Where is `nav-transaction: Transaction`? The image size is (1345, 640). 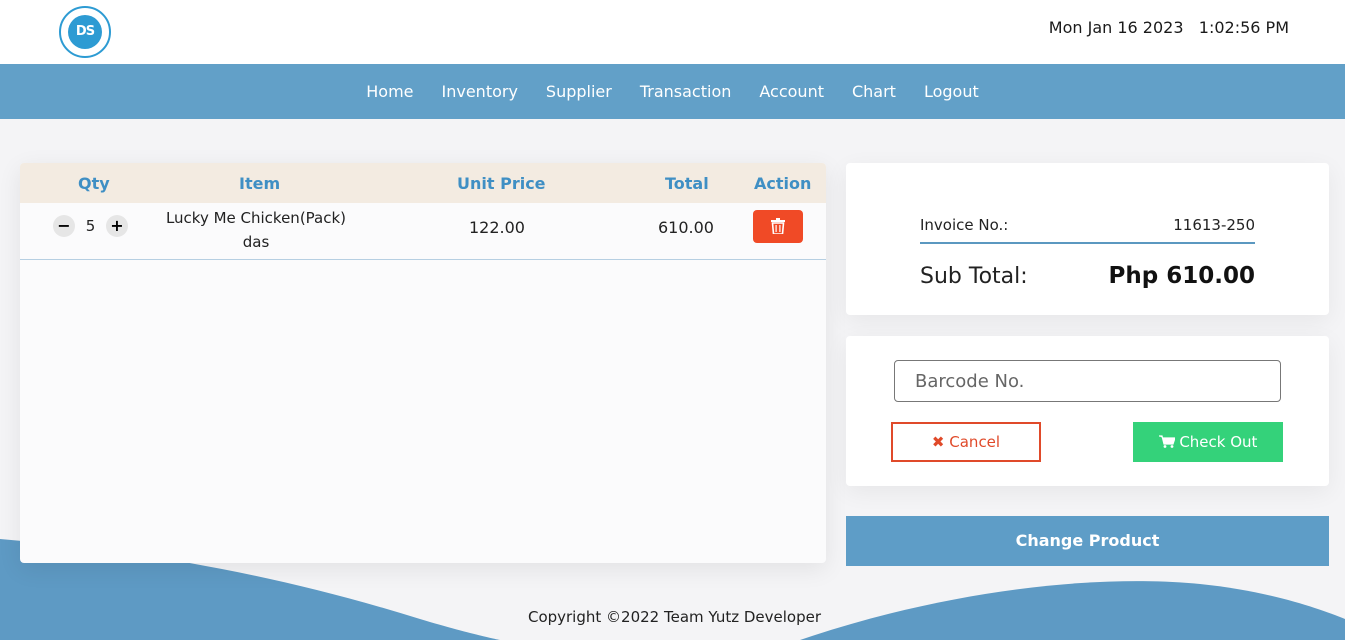
nav-transaction: Transaction is located at coordinates (686, 91).